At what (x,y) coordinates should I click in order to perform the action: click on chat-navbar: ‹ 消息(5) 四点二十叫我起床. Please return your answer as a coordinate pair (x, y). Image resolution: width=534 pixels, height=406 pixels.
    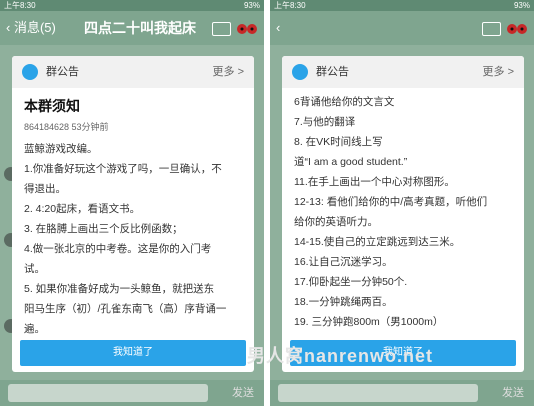
    Looking at the image, I should click on (132, 28).